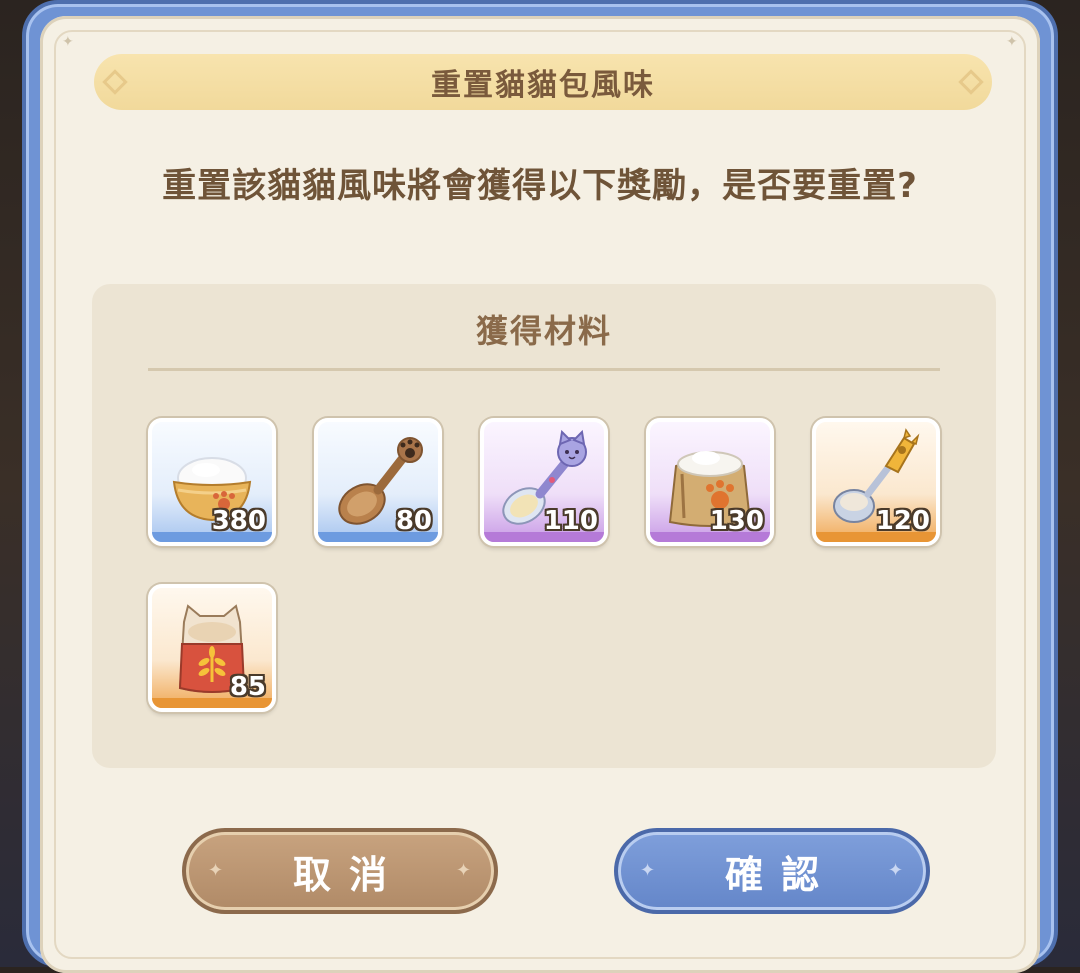 This screenshot has width=1080, height=973. I want to click on material-item: 110, so click(544, 482).